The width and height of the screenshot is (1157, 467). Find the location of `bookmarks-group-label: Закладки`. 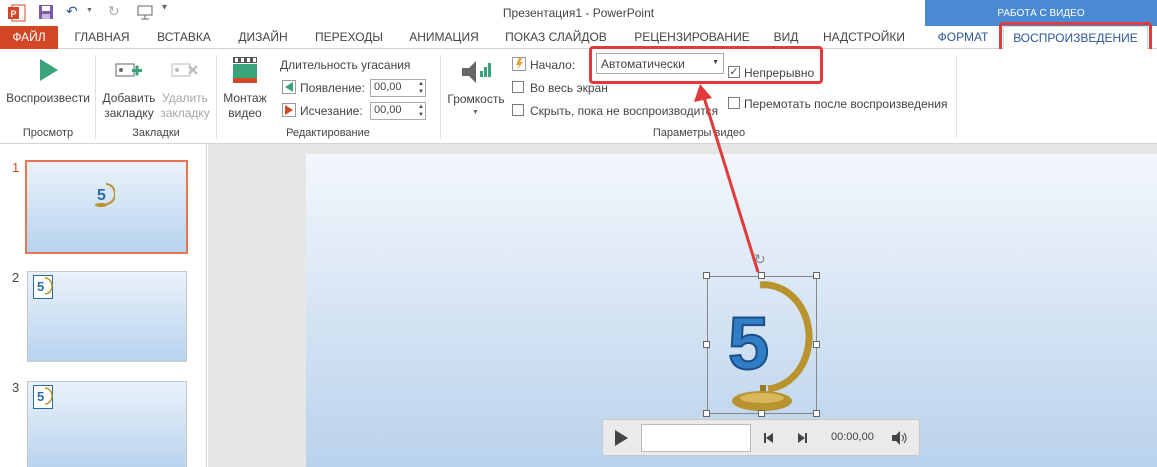

bookmarks-group-label: Закладки is located at coordinates (156, 133).